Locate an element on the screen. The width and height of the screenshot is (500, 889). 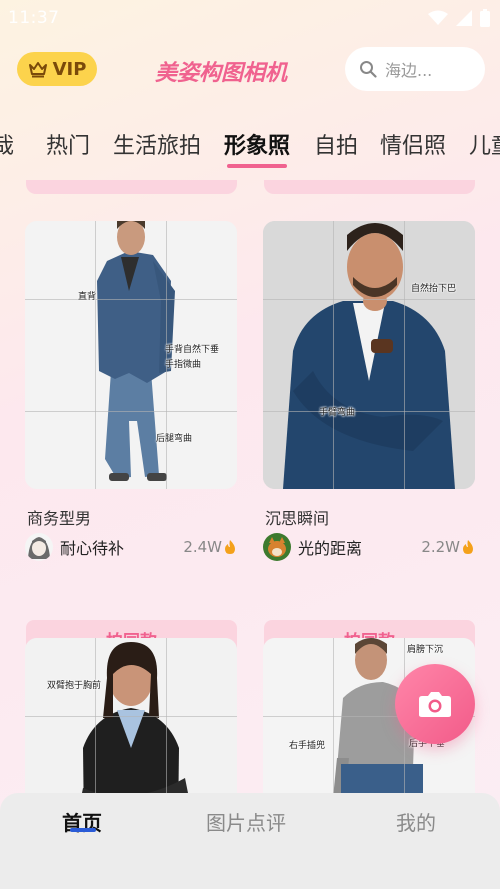
status-icons is located at coordinates (459, 18).